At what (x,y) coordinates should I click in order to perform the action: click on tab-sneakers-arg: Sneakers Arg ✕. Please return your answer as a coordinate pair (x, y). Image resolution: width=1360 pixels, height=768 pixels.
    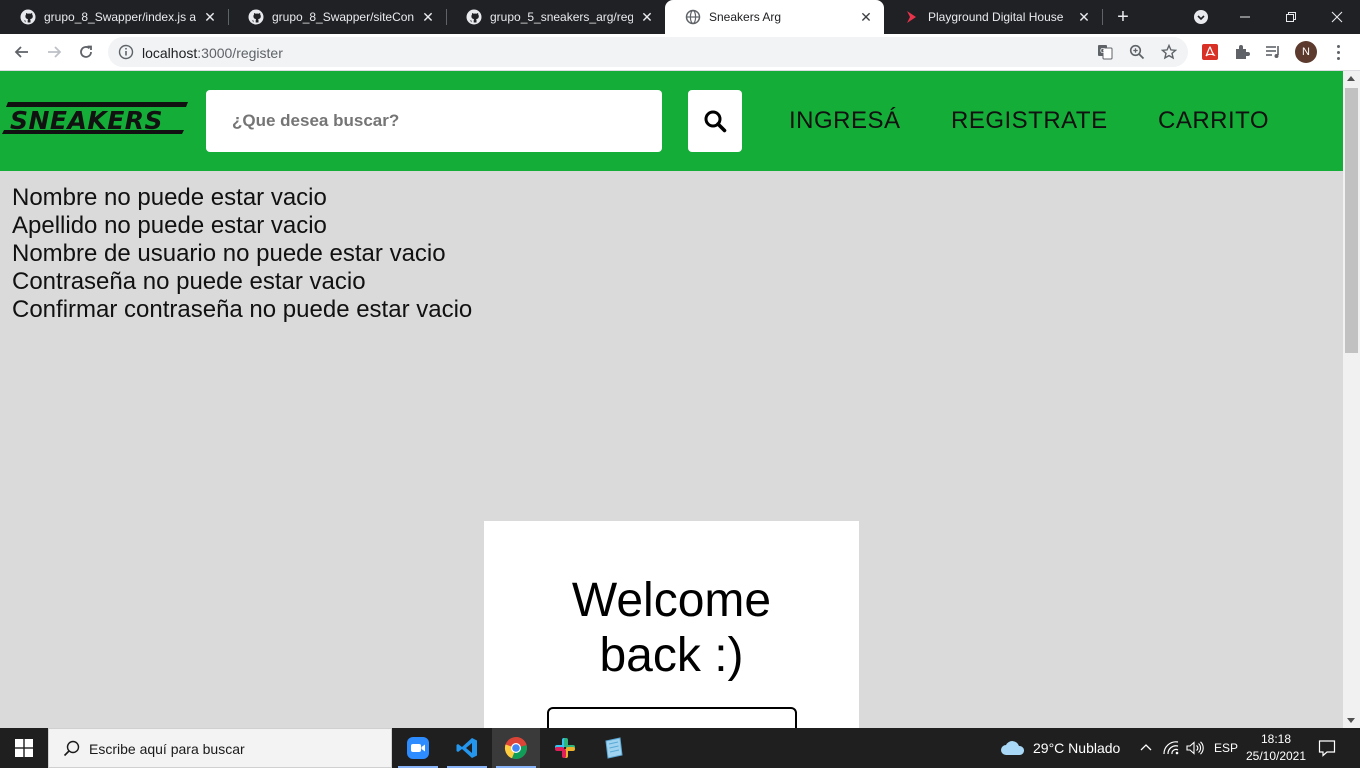
    Looking at the image, I should click on (774, 17).